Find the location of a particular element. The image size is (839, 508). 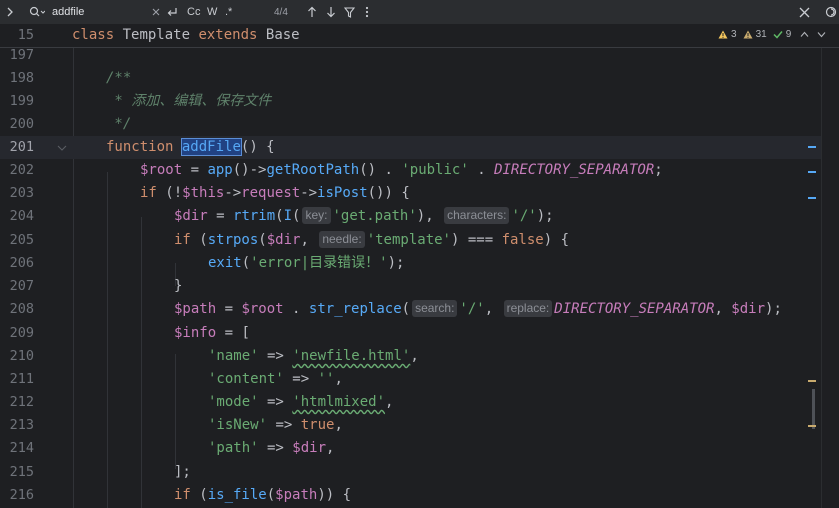

function-call: is_file is located at coordinates (237, 495).